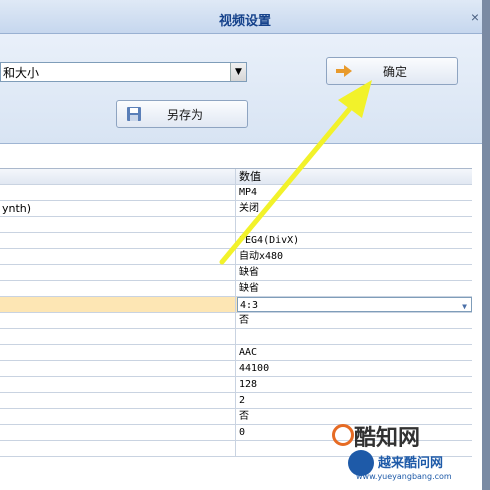 This screenshot has width=490, height=490. Describe the element at coordinates (244, 320) in the screenshot. I see `row-value: 否` at that location.